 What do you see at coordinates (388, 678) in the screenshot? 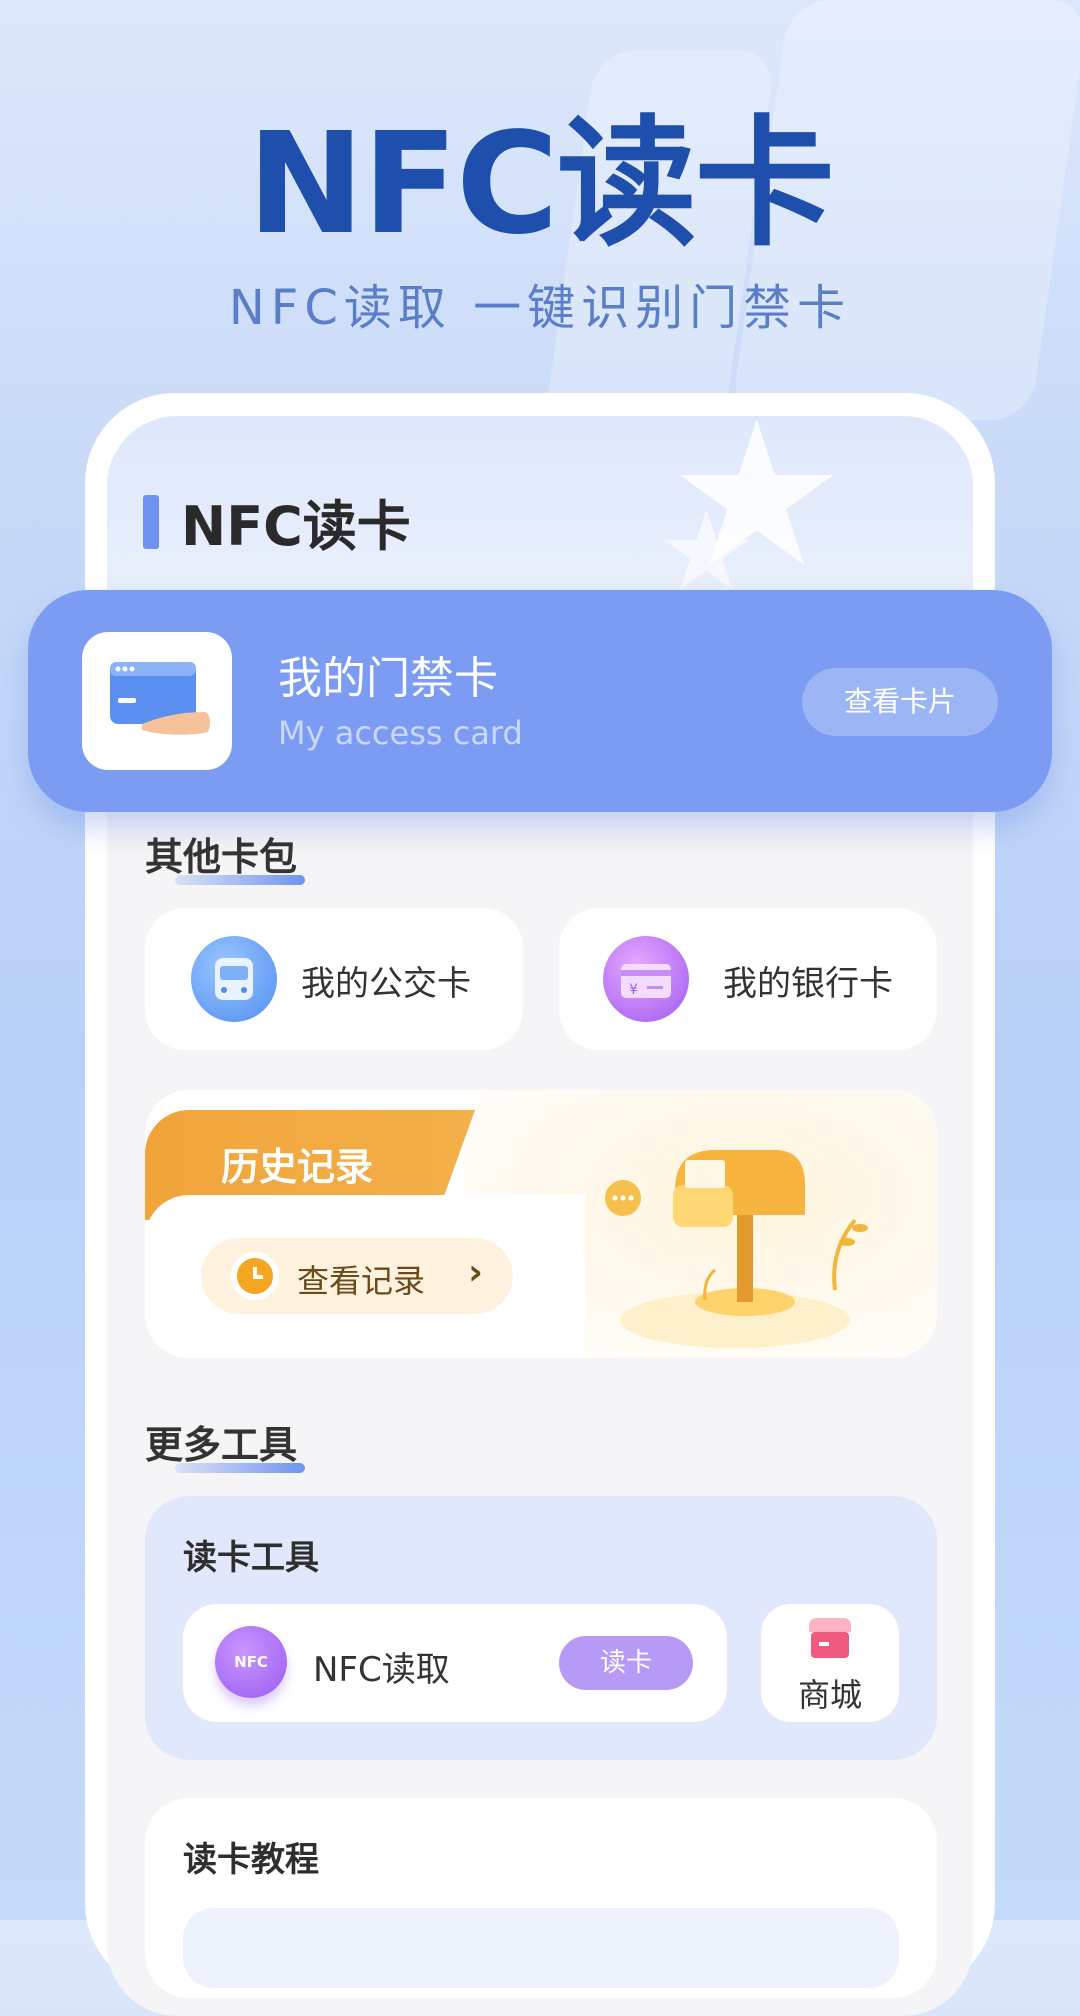
I see `access-card-title: 我的门禁卡` at bounding box center [388, 678].